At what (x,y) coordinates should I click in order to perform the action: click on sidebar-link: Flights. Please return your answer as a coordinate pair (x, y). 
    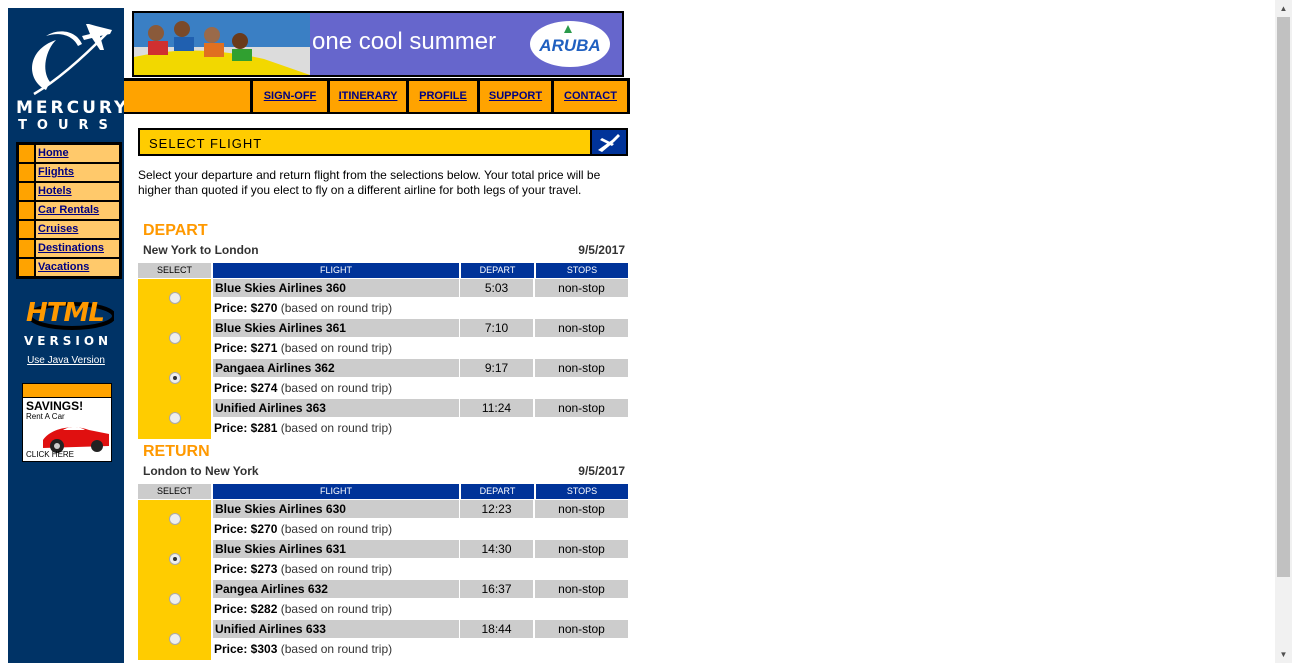
    Looking at the image, I should click on (77, 172).